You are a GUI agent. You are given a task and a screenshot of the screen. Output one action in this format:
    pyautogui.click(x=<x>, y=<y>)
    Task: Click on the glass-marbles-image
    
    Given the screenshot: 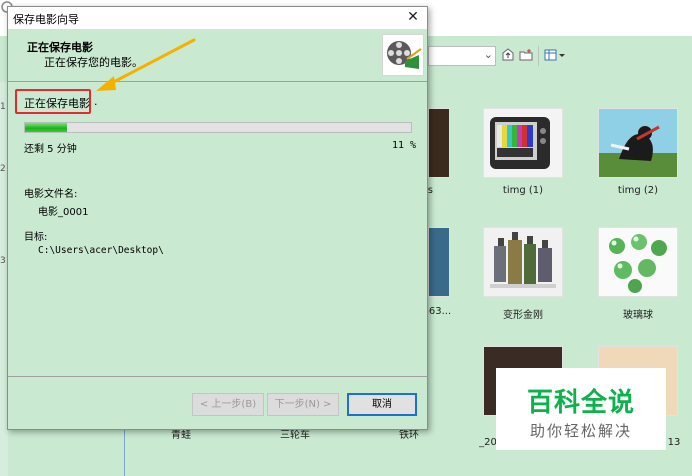 What is the action you would take?
    pyautogui.click(x=638, y=262)
    